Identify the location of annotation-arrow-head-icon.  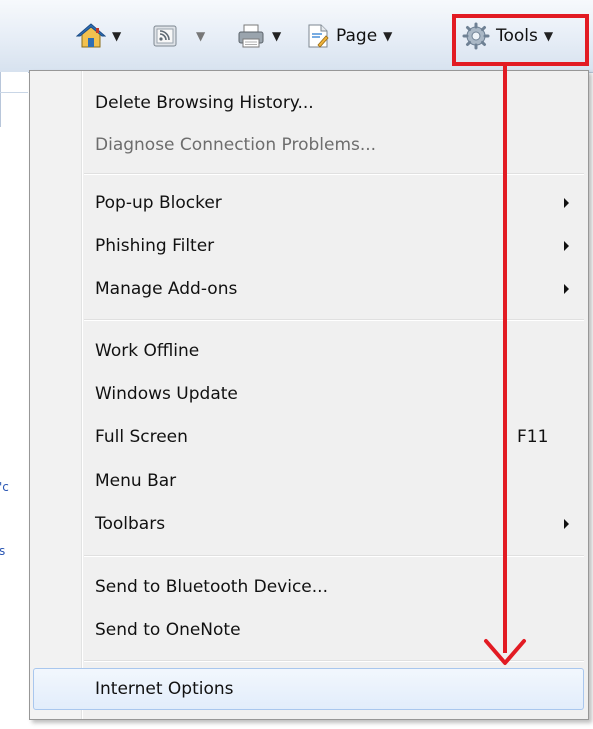
(505, 652).